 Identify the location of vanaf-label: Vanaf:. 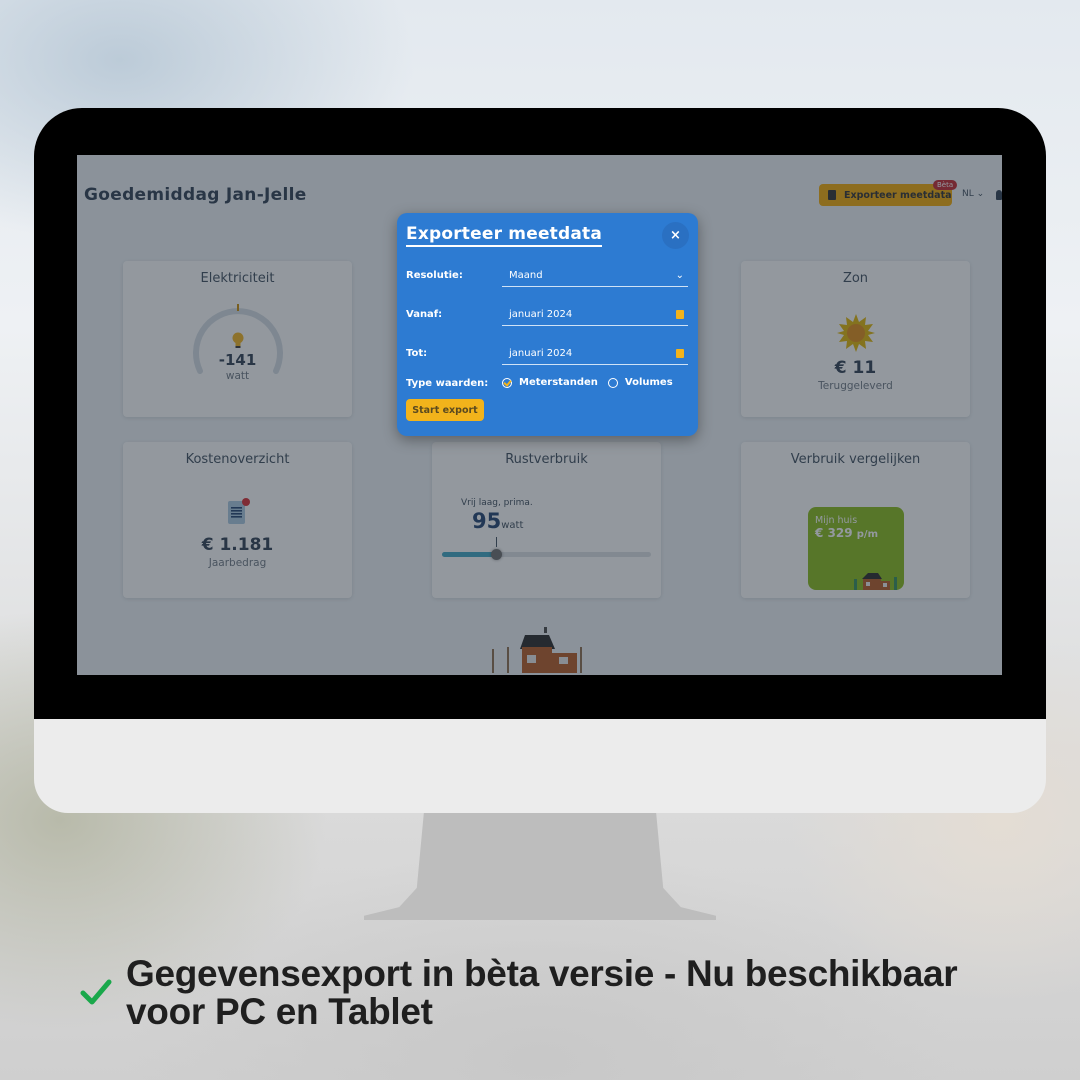
(424, 314).